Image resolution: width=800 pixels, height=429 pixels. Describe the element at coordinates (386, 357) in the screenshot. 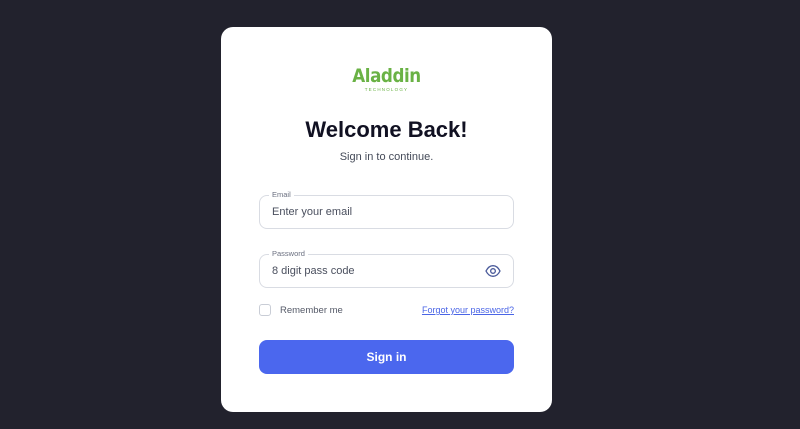

I see `sign-in-button: Sign in` at that location.